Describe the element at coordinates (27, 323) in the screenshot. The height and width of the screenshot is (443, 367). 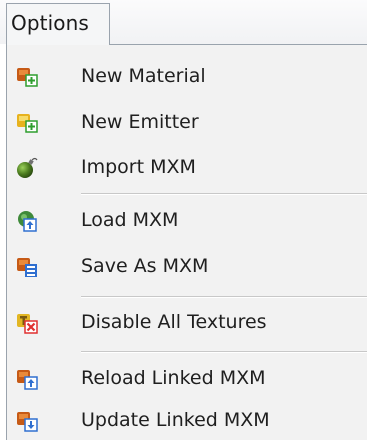
I see `disable-textures-icon` at that location.